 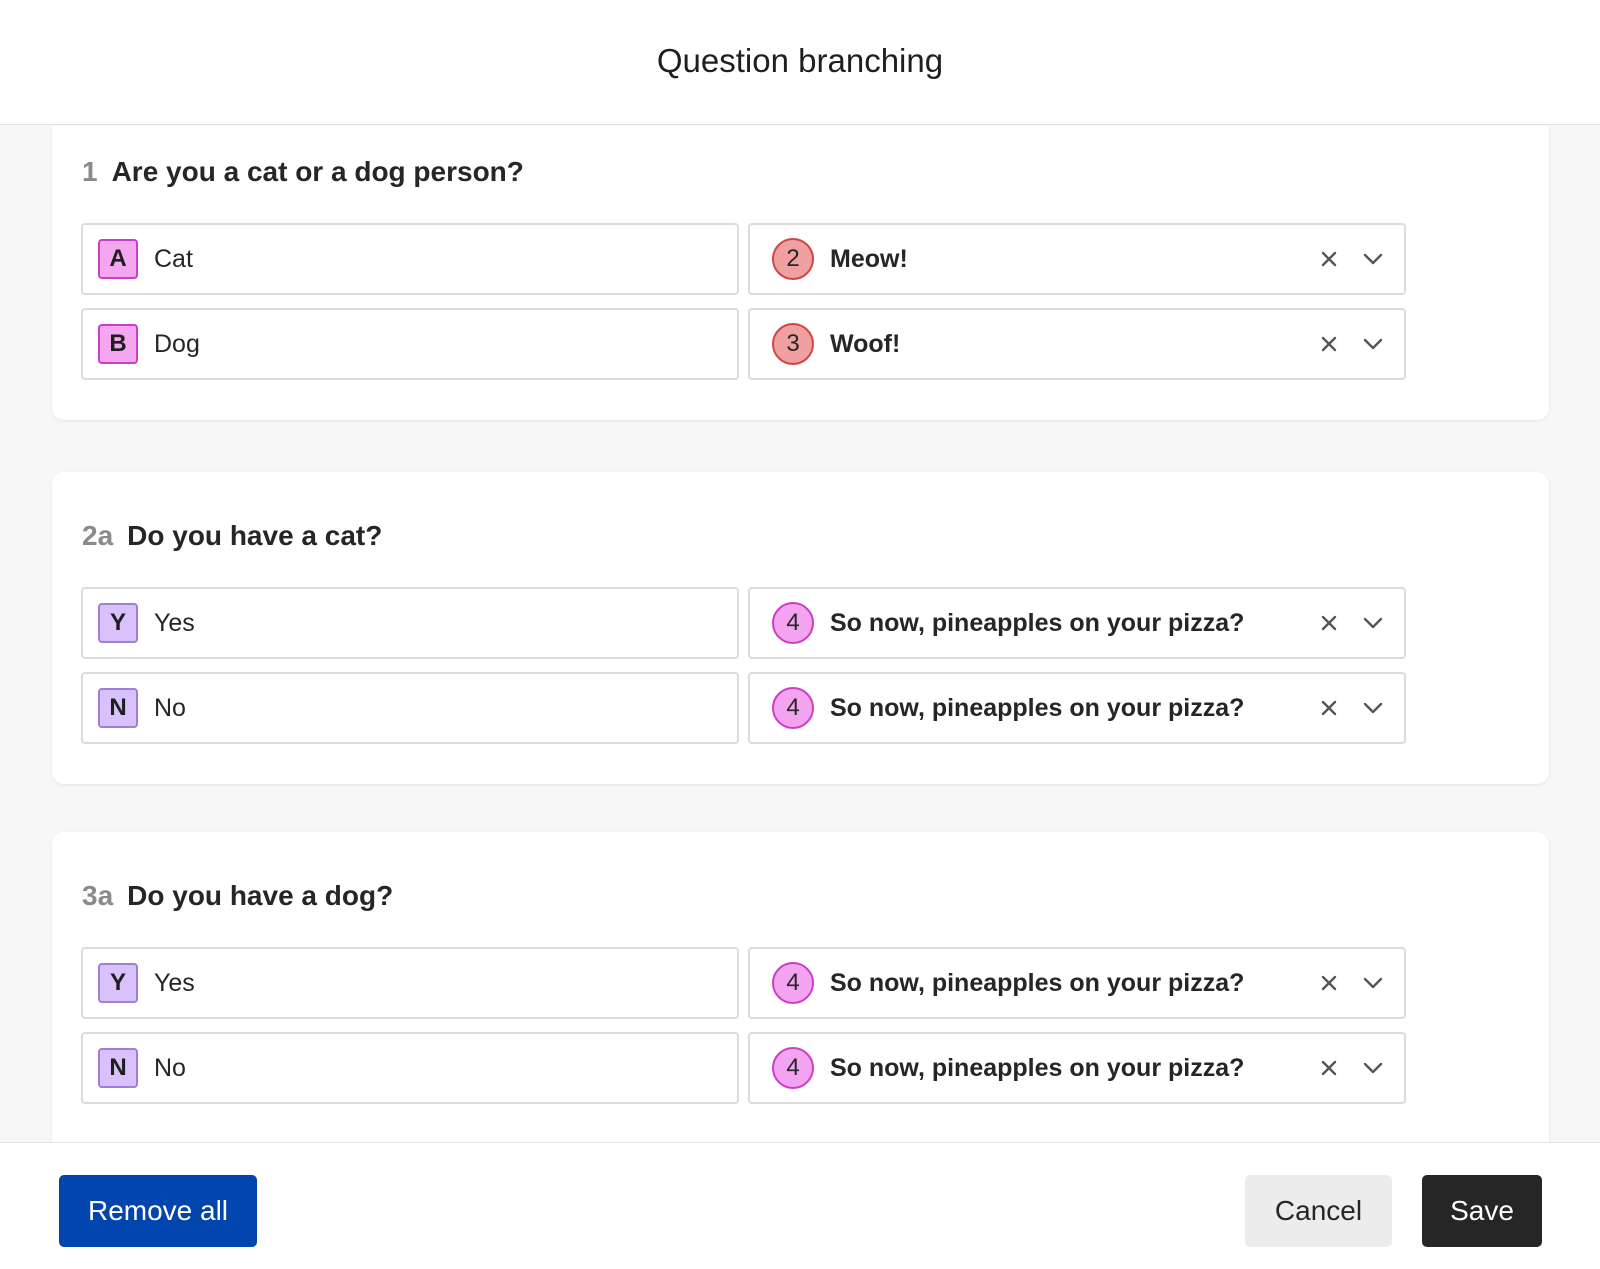 I want to click on answer-key: A, so click(x=118, y=259).